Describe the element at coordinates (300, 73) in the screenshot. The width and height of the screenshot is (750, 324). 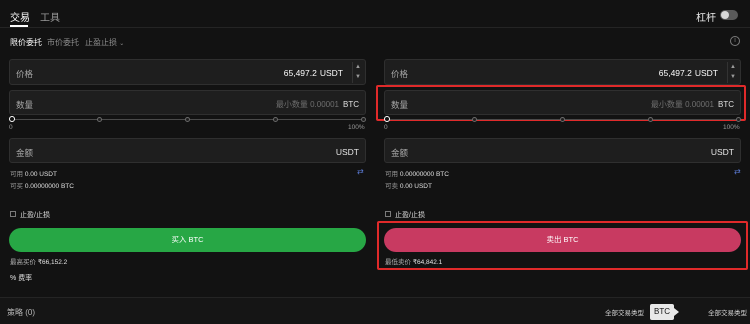
I see `buy-price-number: 65,497.2` at that location.